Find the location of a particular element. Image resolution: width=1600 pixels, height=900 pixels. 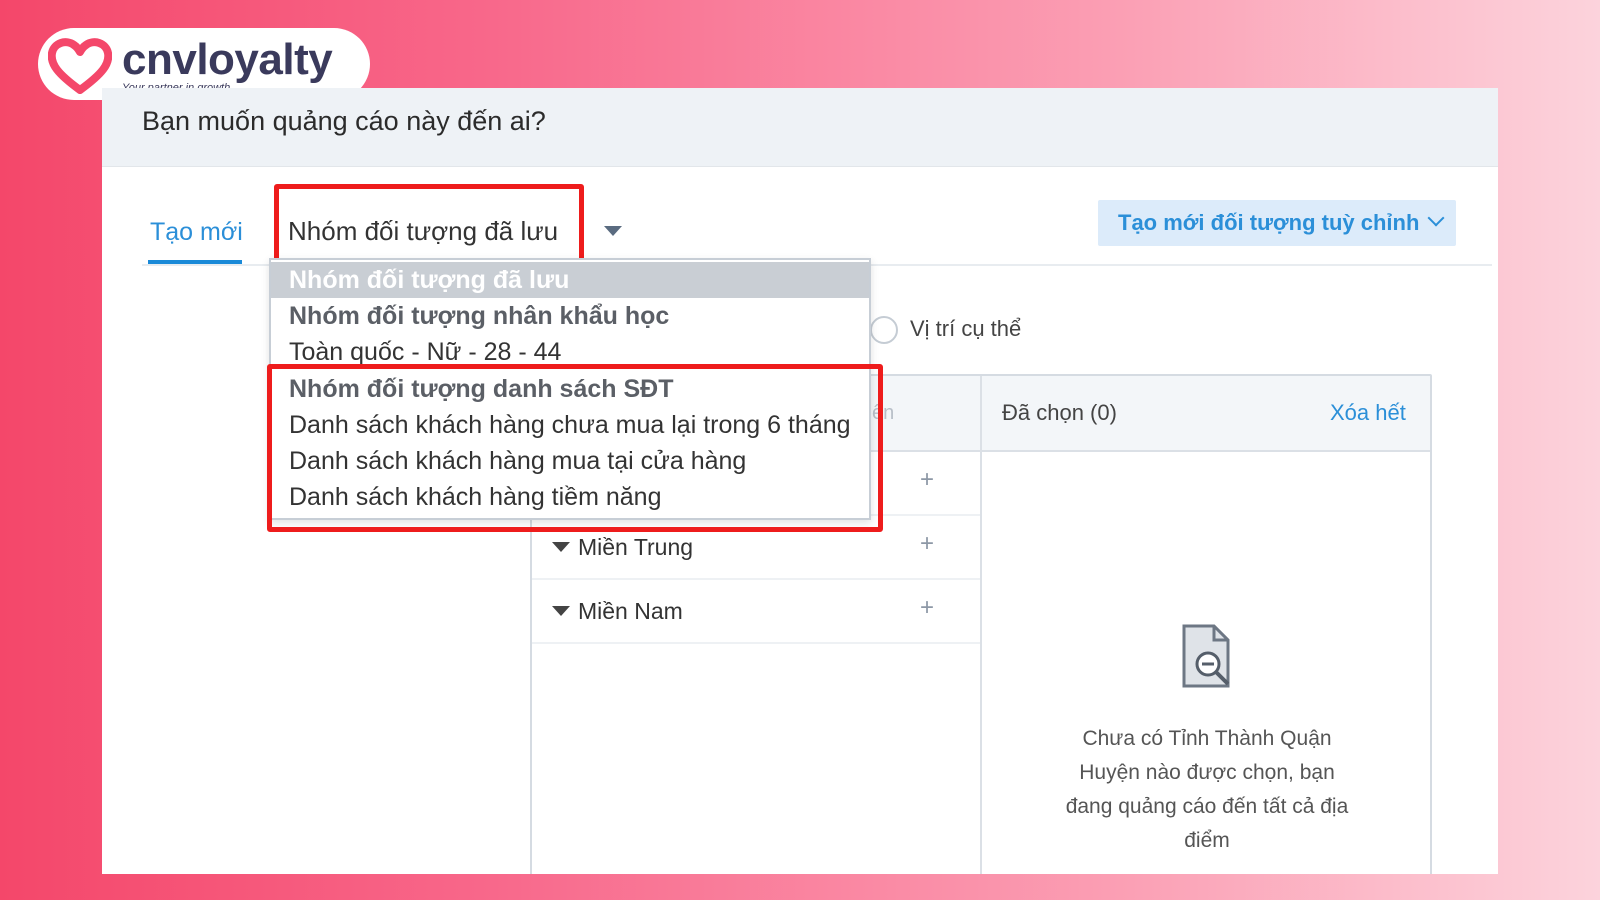

create-custom-audience-label: Tạo mới đối tượng tuỳ chỉnh is located at coordinates (1269, 222).